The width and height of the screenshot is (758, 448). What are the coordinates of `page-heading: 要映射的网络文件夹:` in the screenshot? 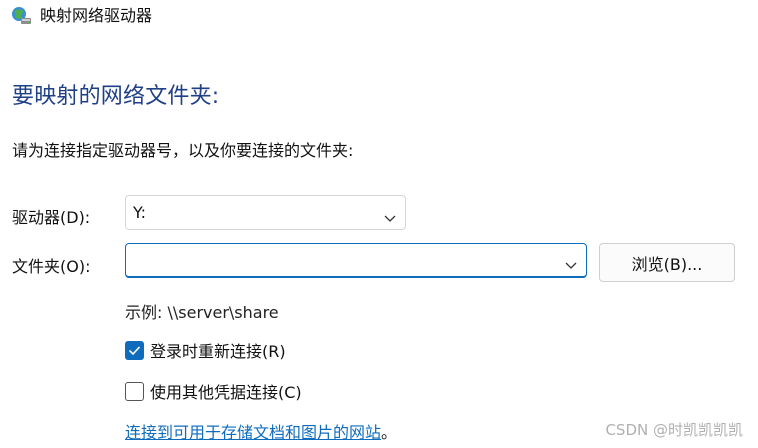 It's located at (116, 96).